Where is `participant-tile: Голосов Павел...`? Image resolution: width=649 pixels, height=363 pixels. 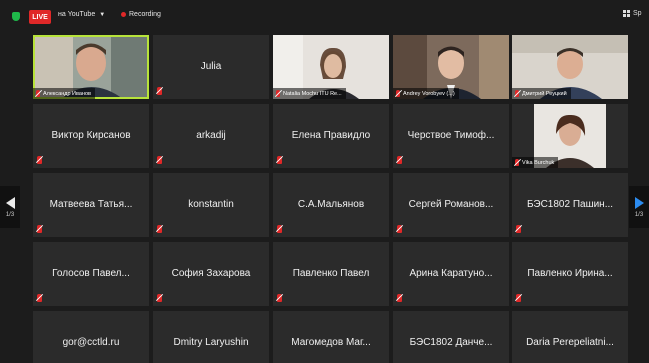
participant-tile: Голосов Павел... is located at coordinates (91, 274).